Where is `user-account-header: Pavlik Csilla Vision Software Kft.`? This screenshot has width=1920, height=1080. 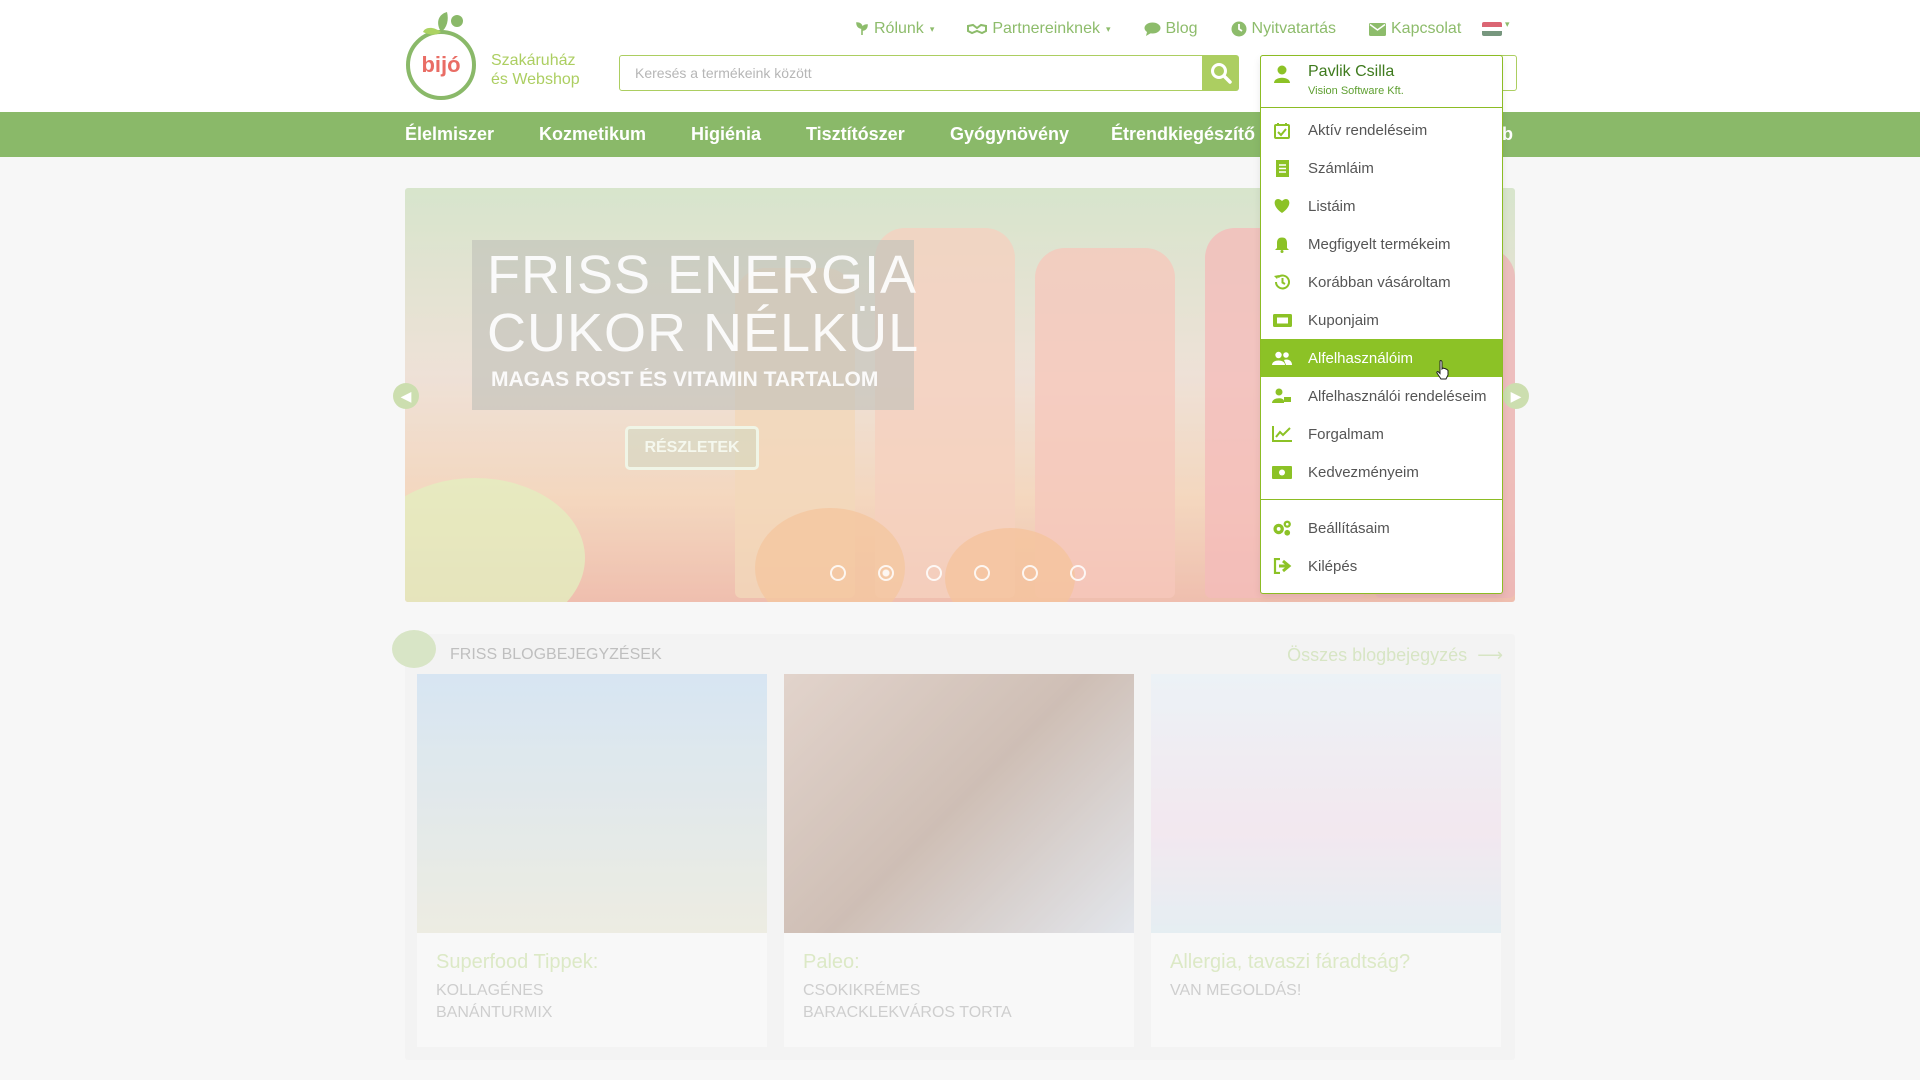
user-account-header: Pavlik Csilla Vision Software Kft. is located at coordinates (1381, 82).